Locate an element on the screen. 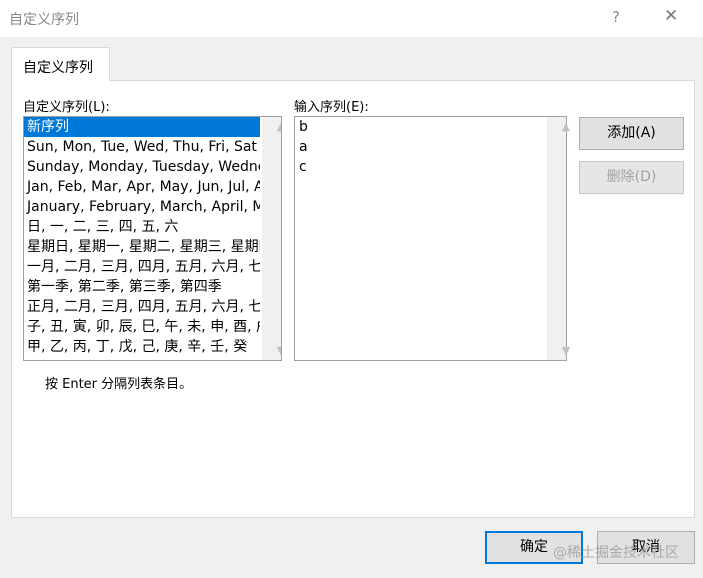  list-item: Sunday, Monday, Tuesday, Wednesday is located at coordinates (142, 167).